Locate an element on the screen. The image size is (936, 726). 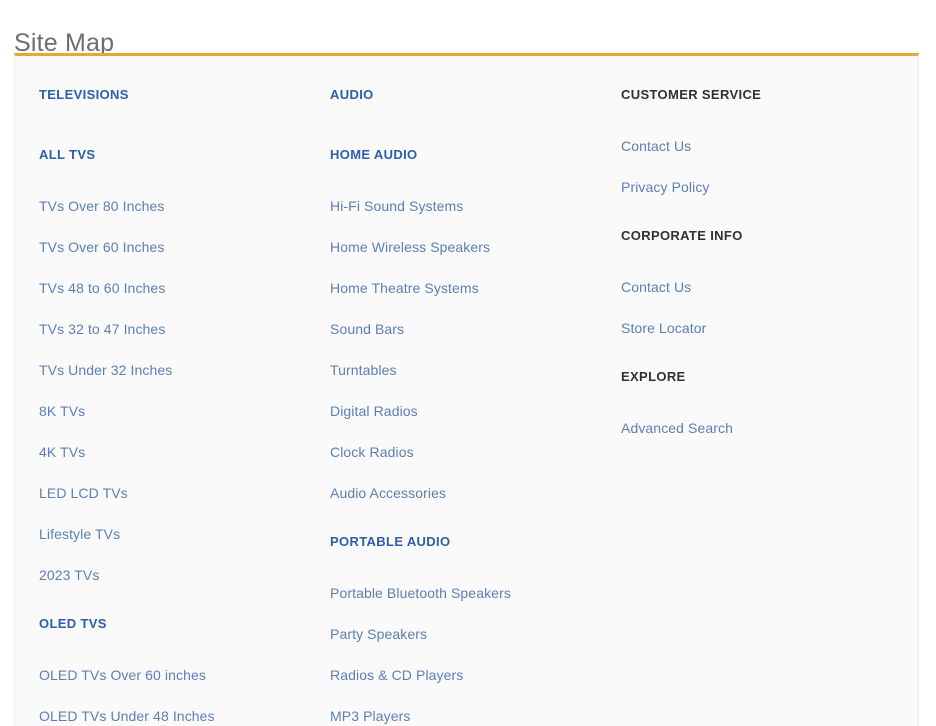
group-heading-portable-audio: PORTABLE AUDIO is located at coordinates (390, 541).